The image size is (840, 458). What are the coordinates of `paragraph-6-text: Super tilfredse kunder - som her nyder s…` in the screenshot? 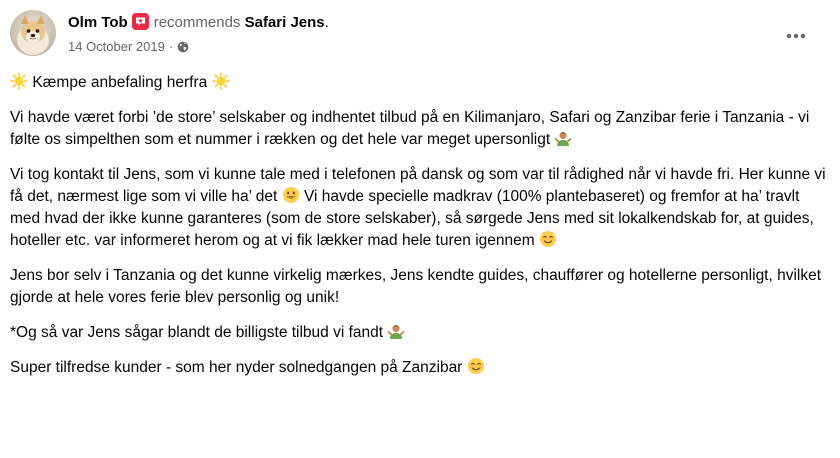 It's located at (236, 367).